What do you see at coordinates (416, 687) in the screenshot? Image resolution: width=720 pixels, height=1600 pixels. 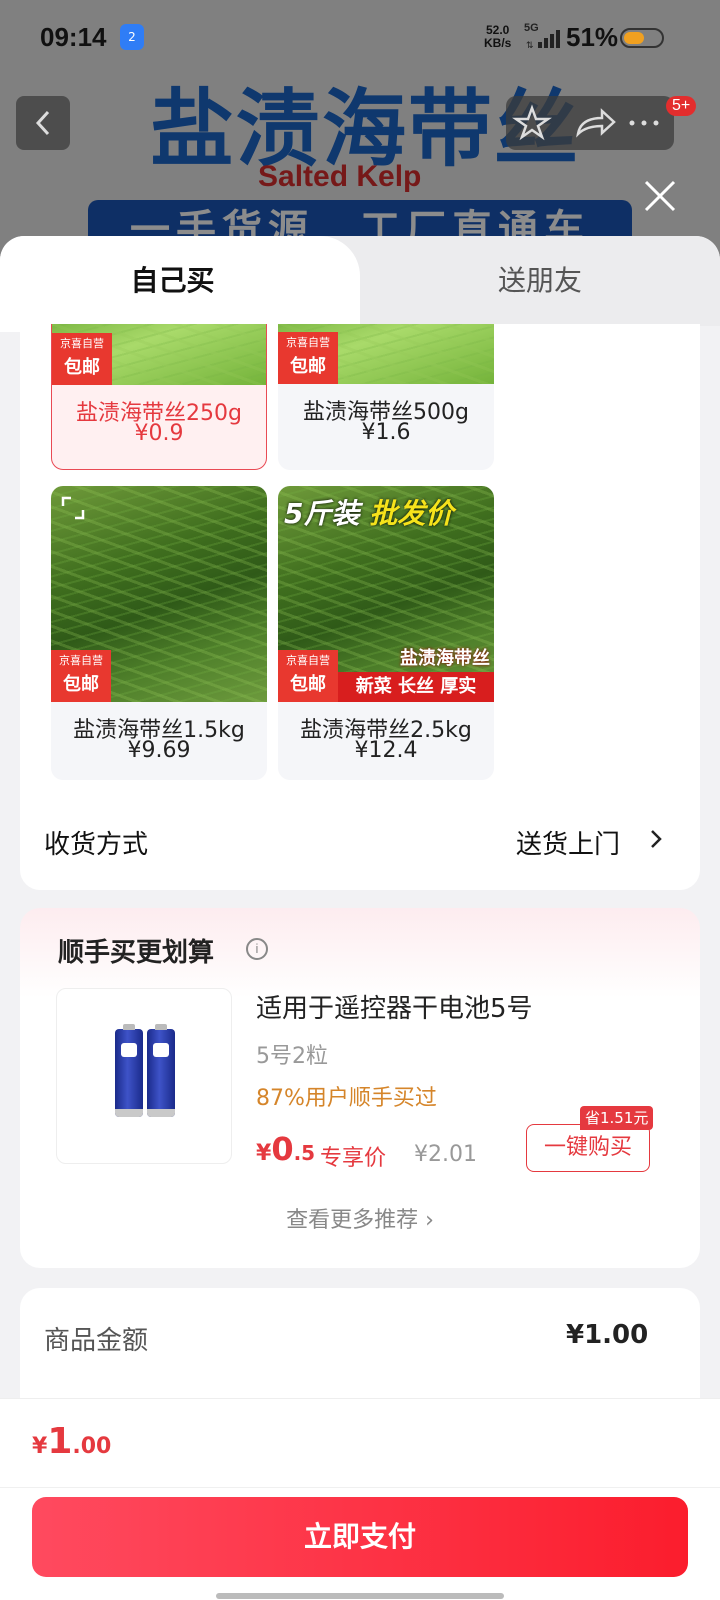 I see `promo-features: 新菜 长丝 厚实` at bounding box center [416, 687].